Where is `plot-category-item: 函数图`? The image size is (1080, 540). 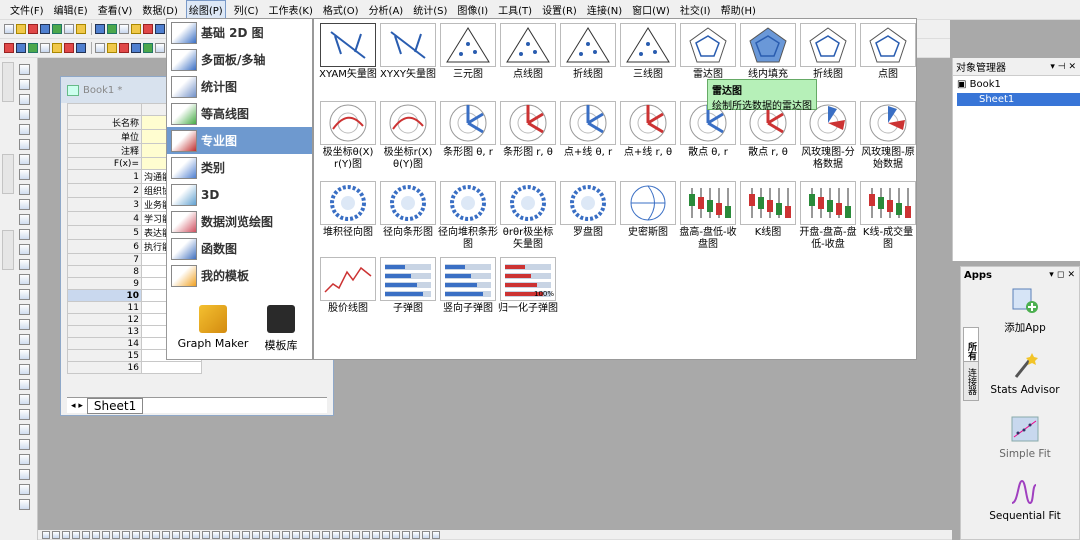
plot-category-item: 函数图 is located at coordinates (239, 248).